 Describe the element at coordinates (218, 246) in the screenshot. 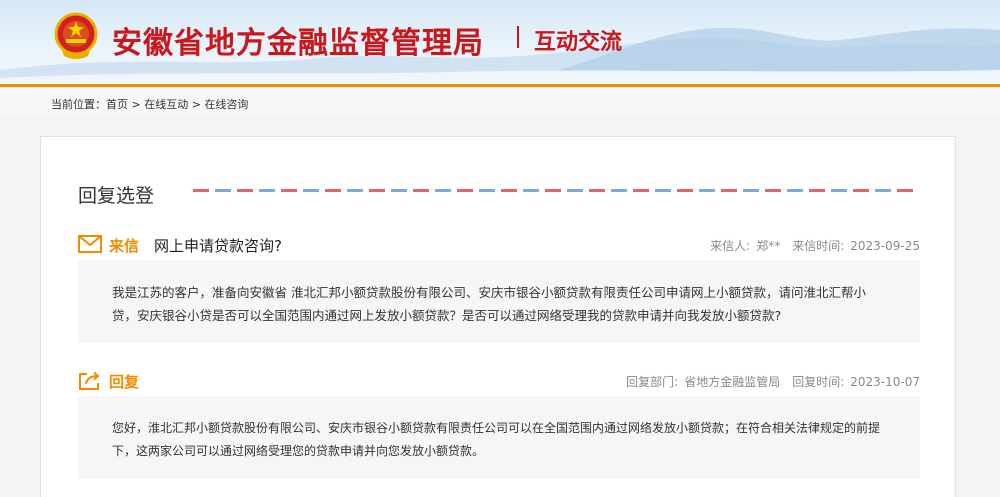

I see `letter-subject: 网上申请贷款咨询?` at that location.